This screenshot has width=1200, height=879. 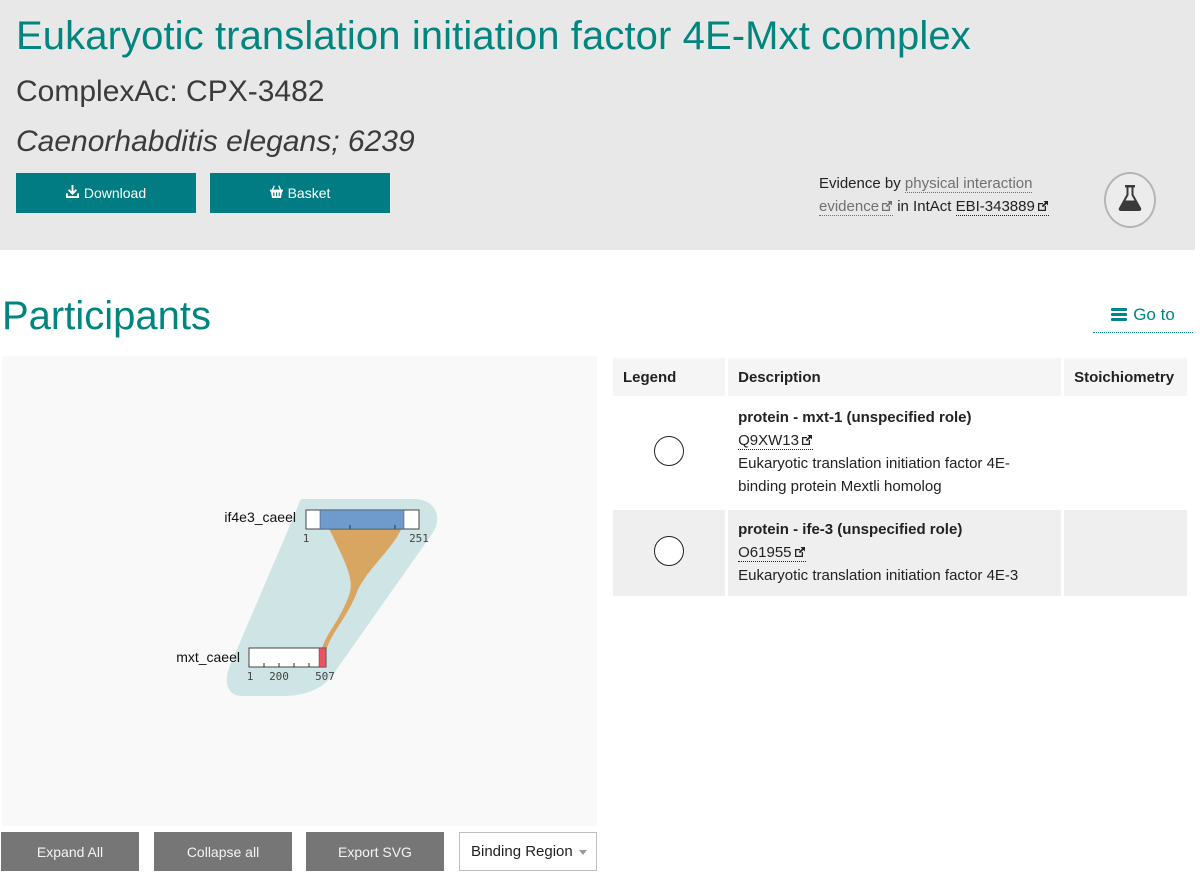 What do you see at coordinates (419, 538) in the screenshot?
I see `tick-label-end: 251` at bounding box center [419, 538].